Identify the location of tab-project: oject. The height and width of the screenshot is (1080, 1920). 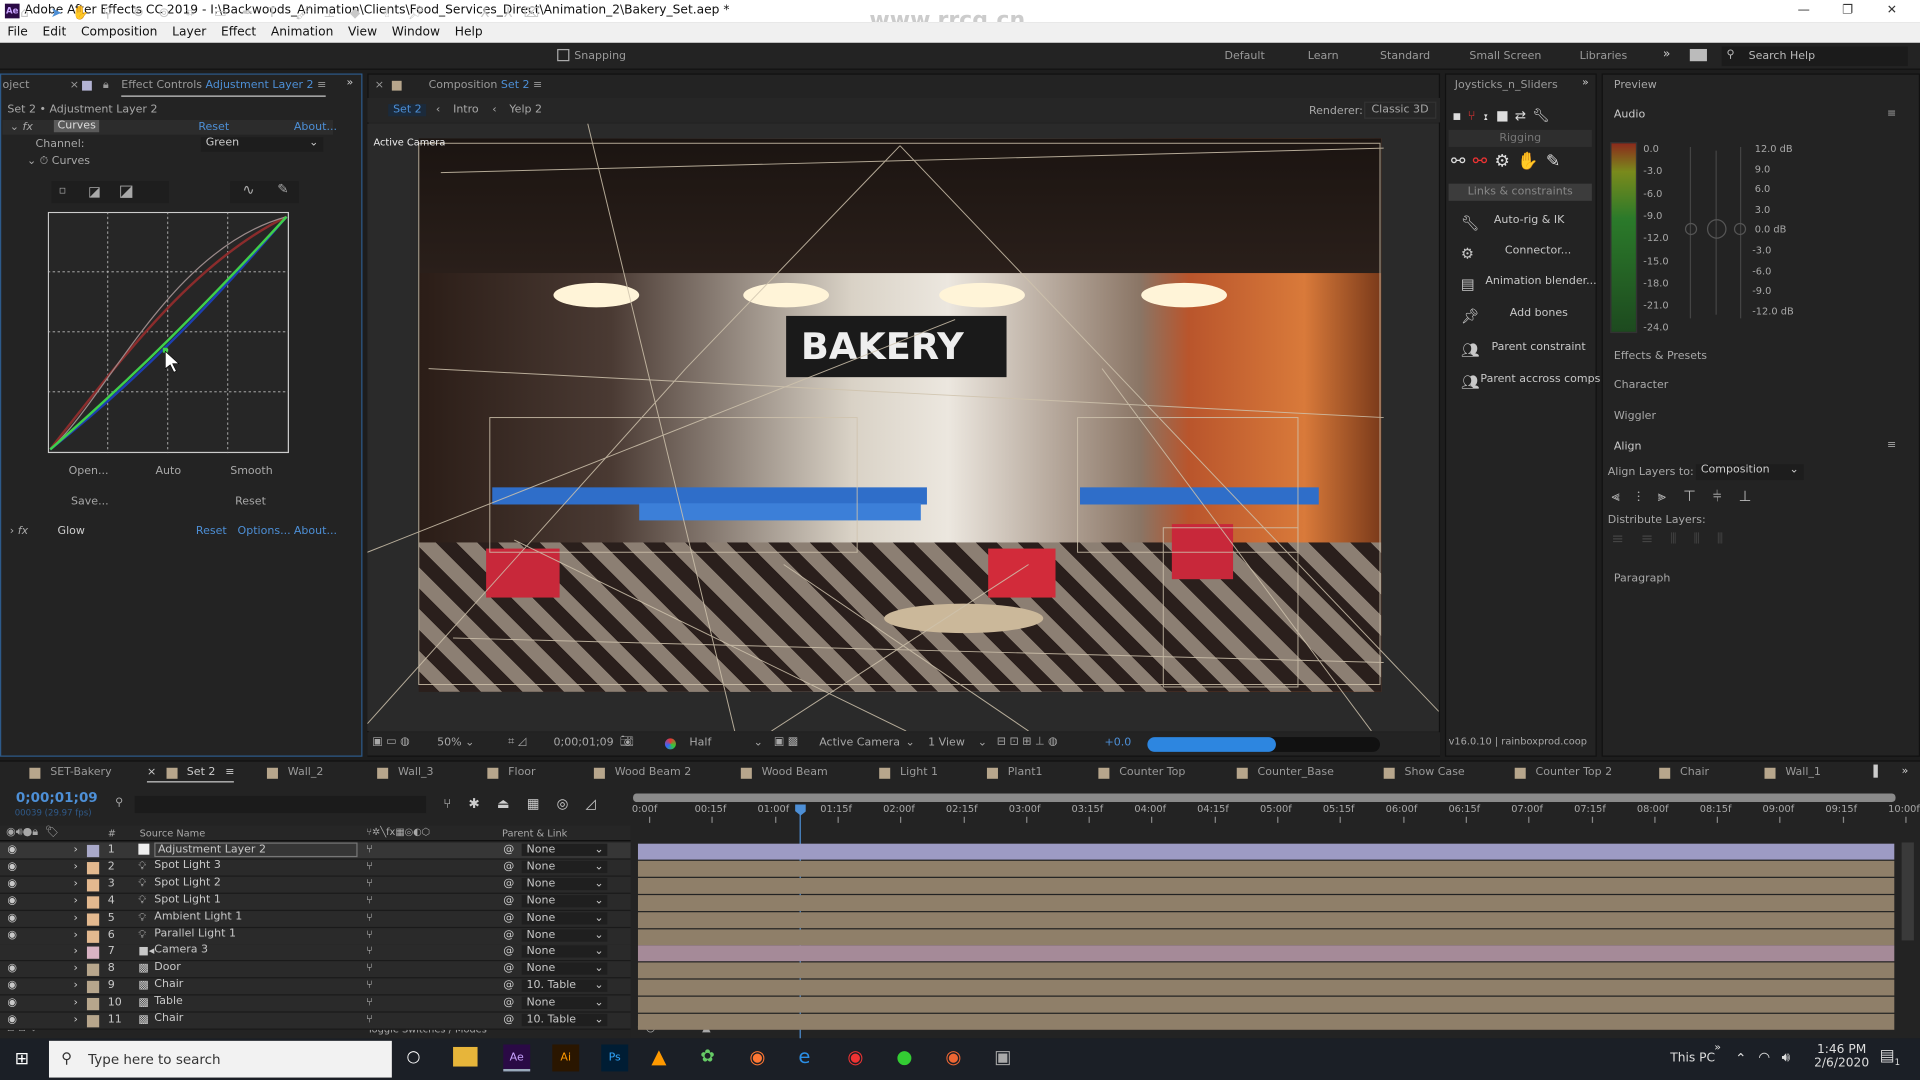
(15, 86).